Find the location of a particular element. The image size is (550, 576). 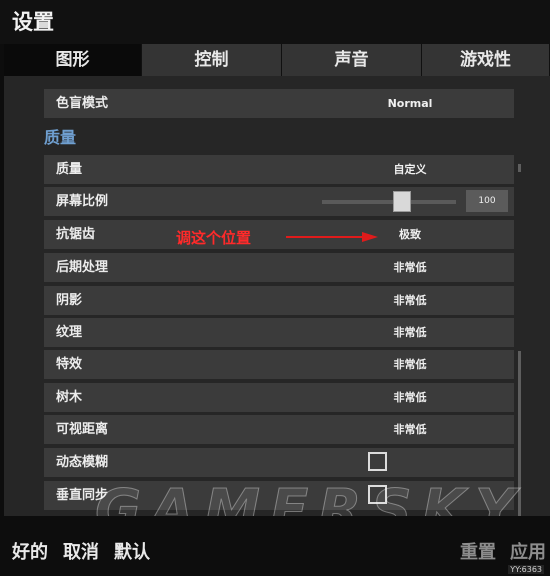

setting-row-antialiasing: 抗锯齿 极致 is located at coordinates (279, 234).